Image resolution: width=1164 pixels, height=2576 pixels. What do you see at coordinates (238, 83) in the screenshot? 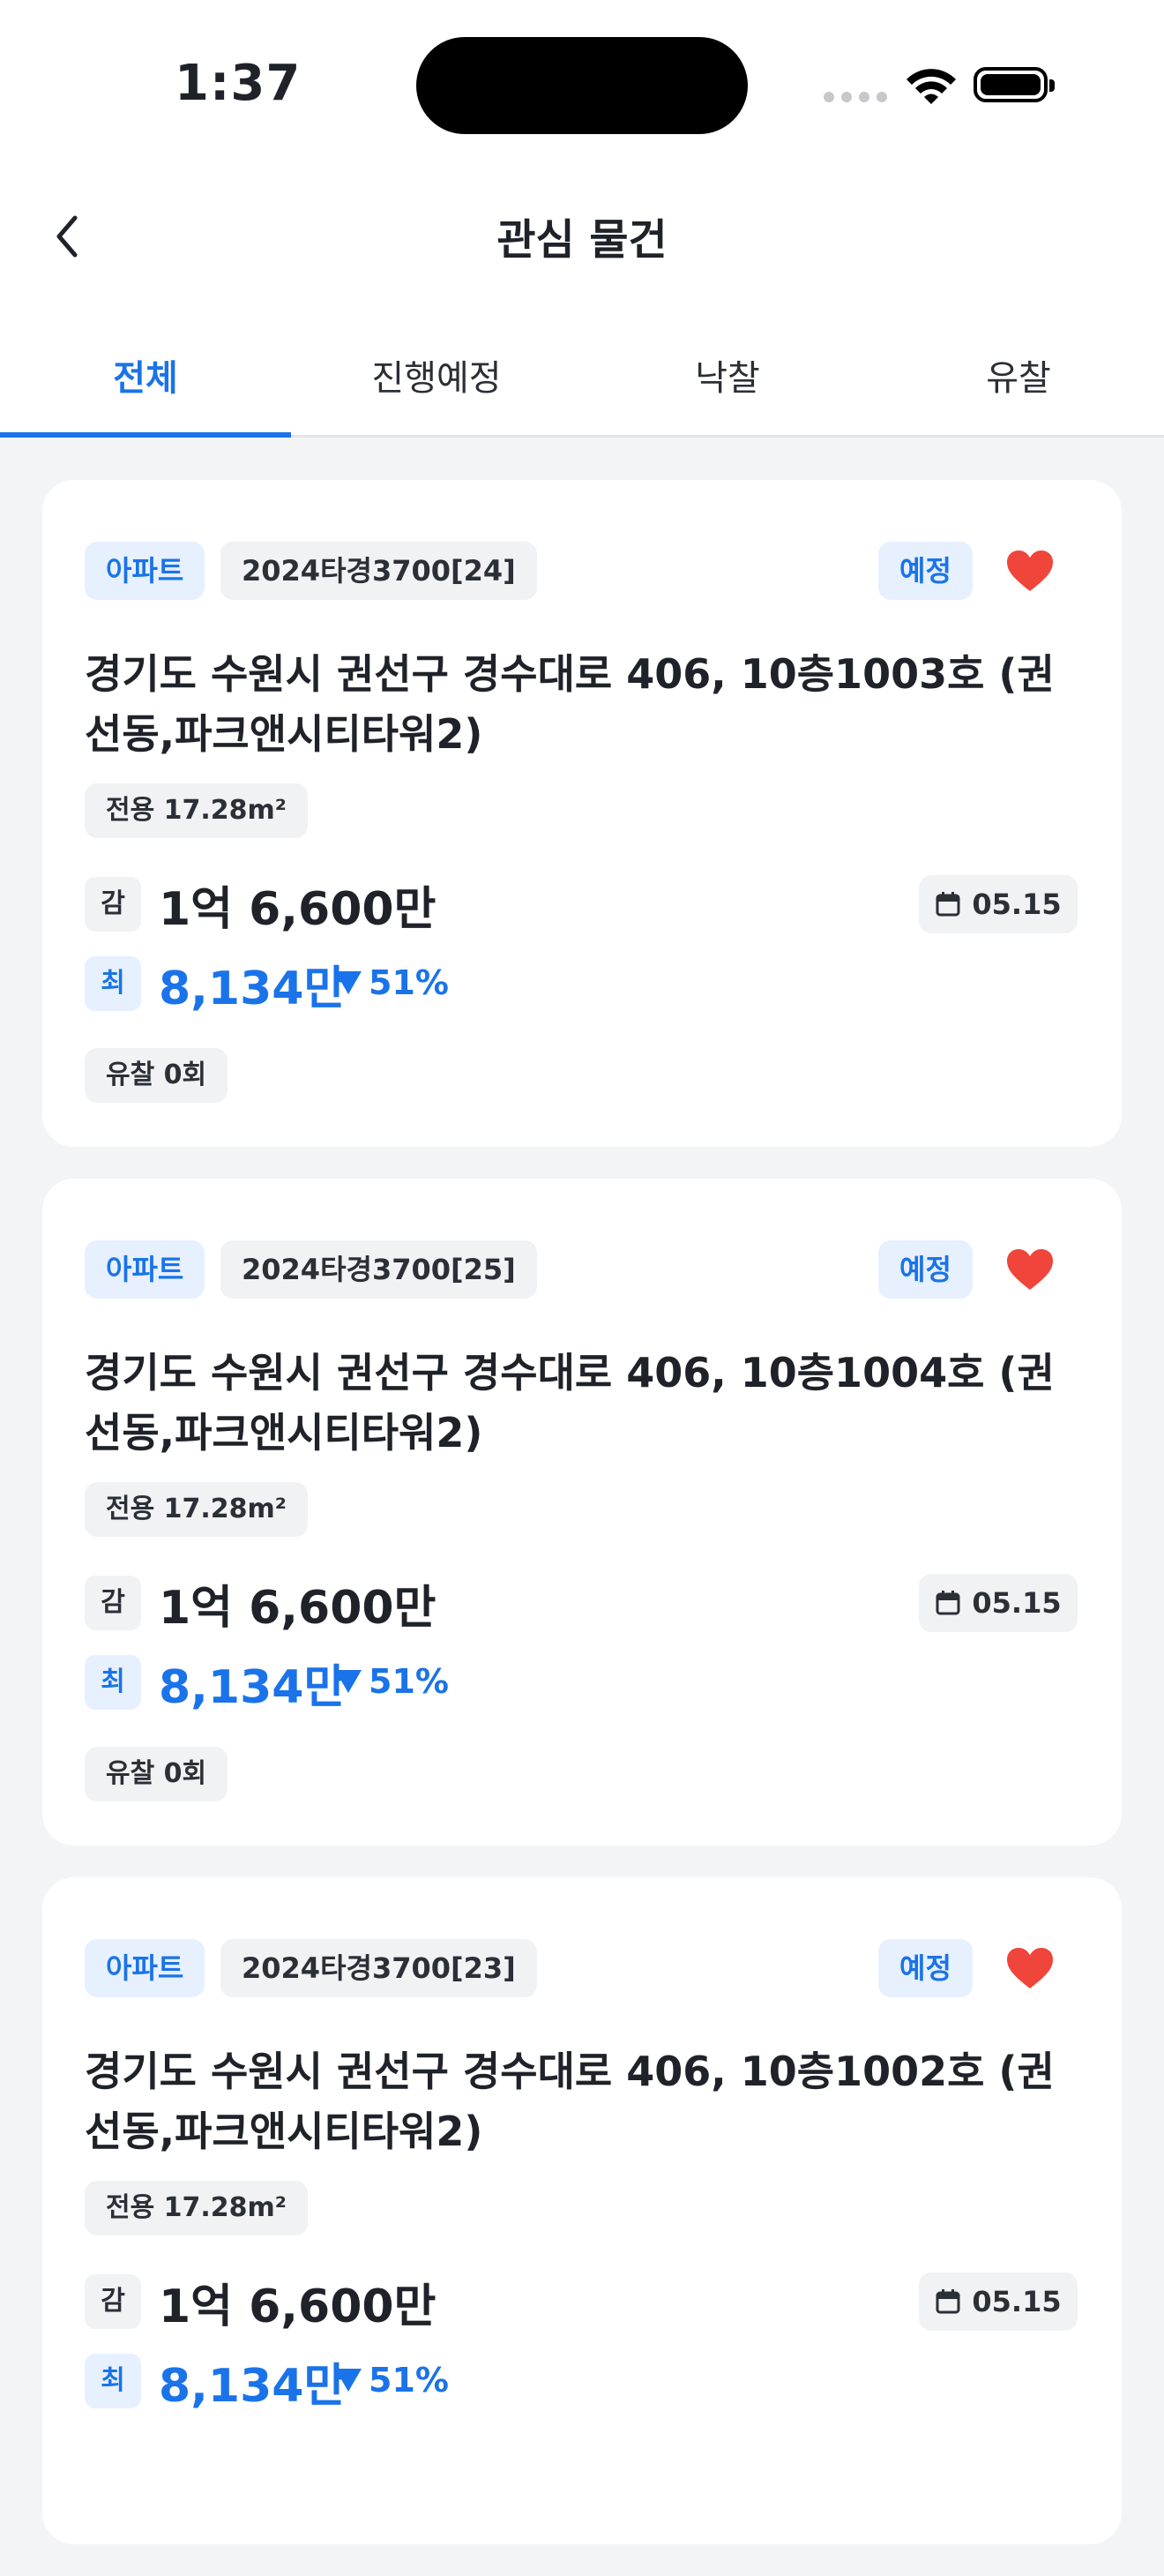
I see `status-time: 1:37` at bounding box center [238, 83].